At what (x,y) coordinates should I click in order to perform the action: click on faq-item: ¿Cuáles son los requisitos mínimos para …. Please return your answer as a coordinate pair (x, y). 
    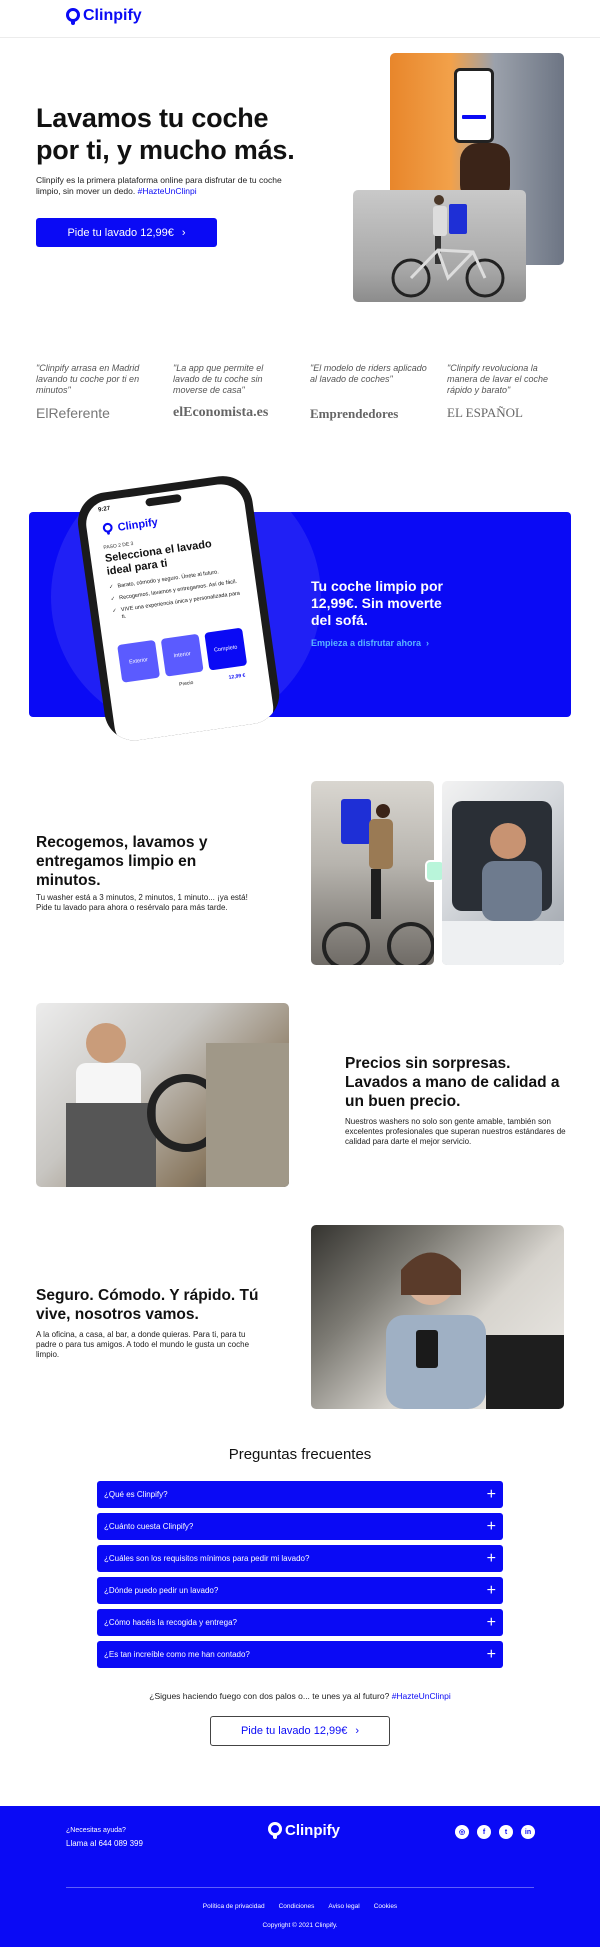
    Looking at the image, I should click on (300, 1558).